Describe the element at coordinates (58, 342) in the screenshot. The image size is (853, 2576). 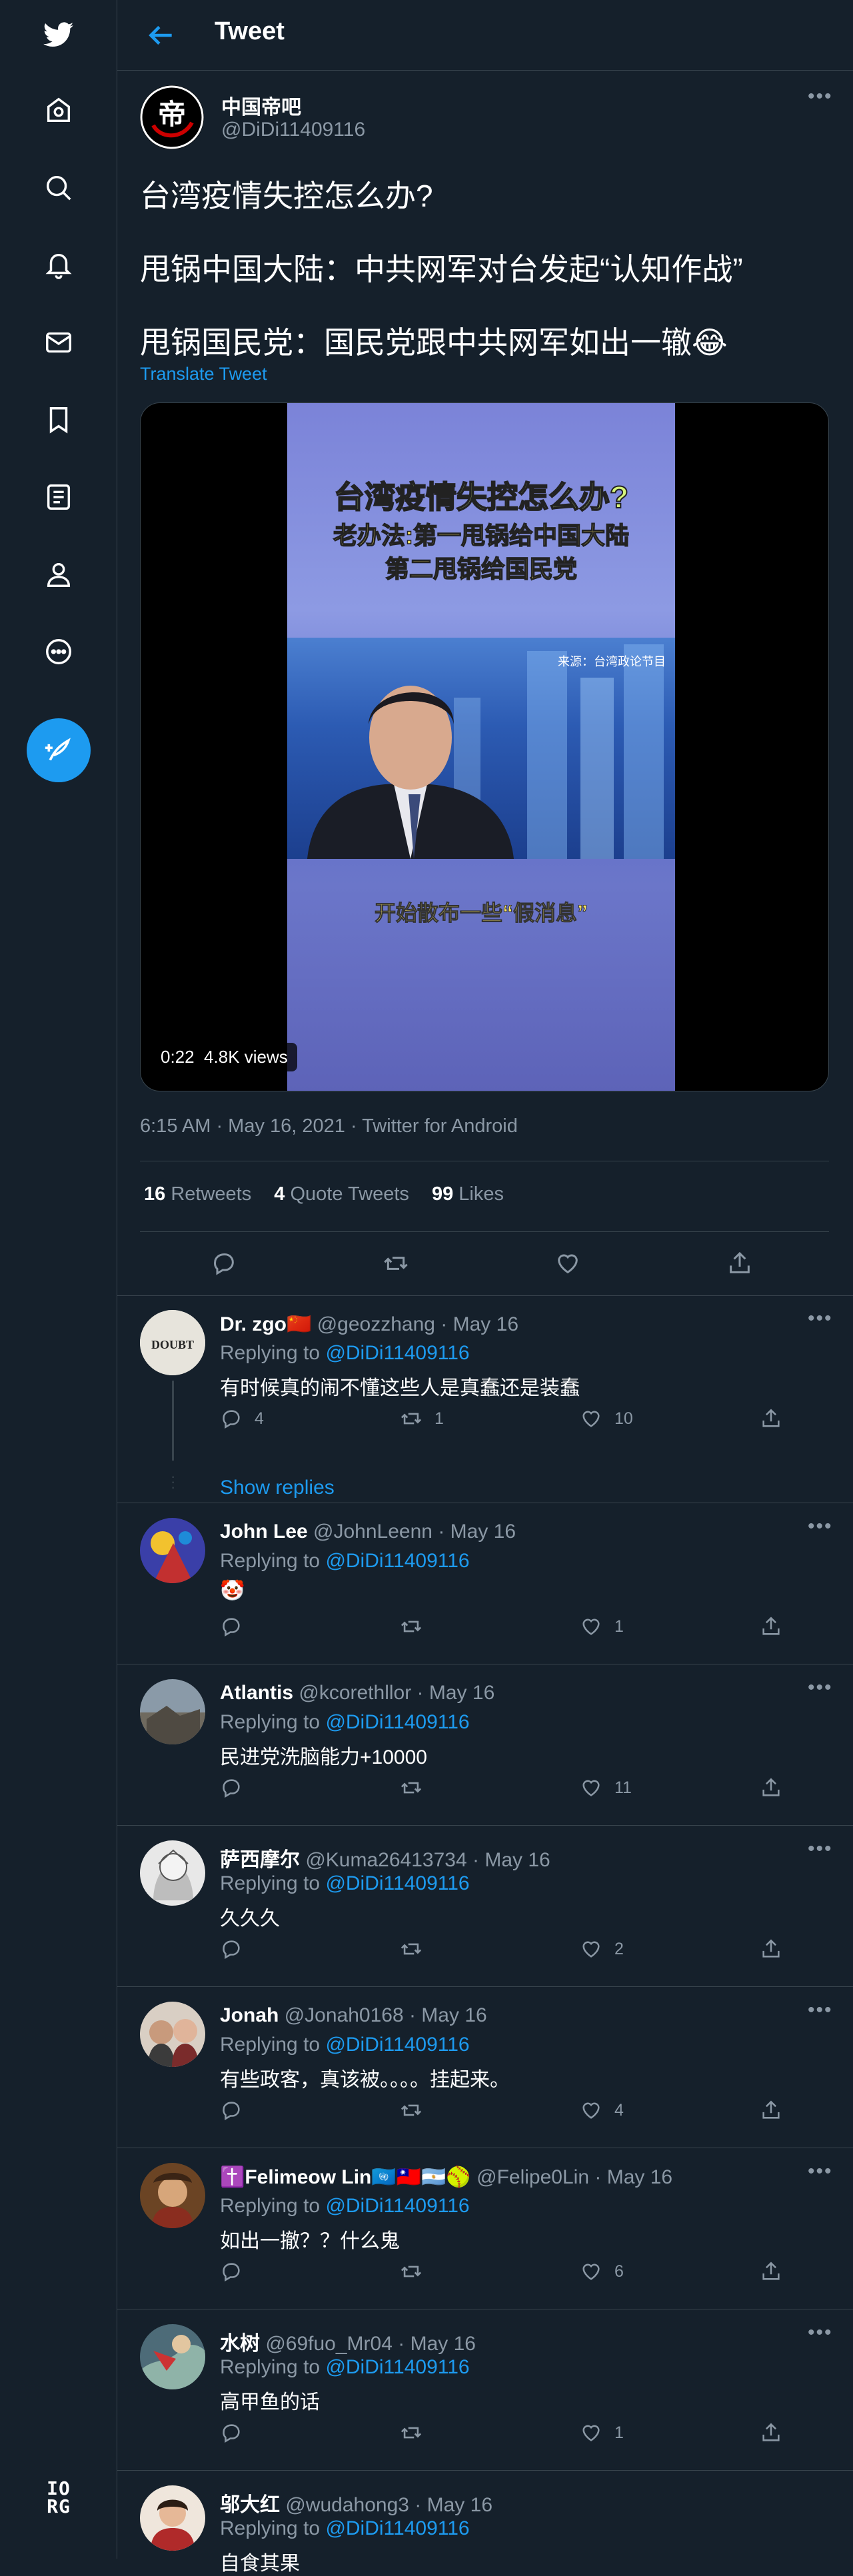
I see `messages-icon` at that location.